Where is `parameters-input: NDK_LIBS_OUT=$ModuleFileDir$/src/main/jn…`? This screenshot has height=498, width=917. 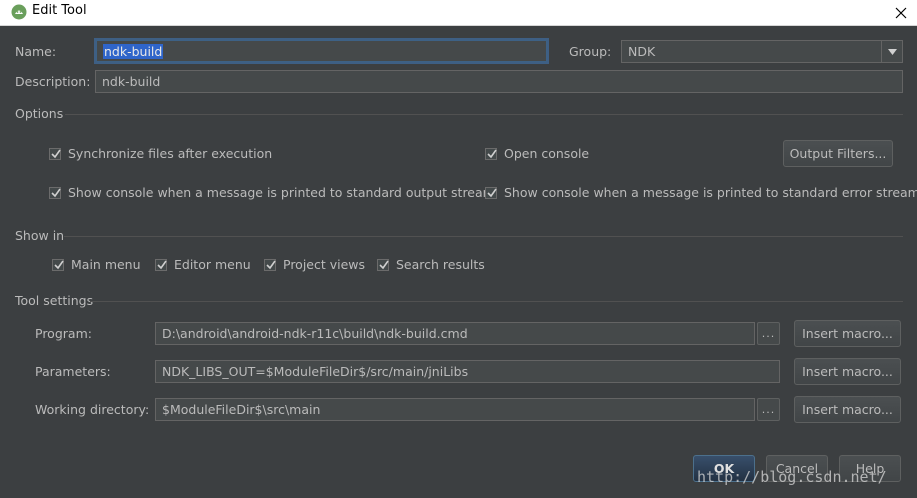 parameters-input: NDK_LIBS_OUT=$ModuleFileDir$/src/main/jn… is located at coordinates (467, 371).